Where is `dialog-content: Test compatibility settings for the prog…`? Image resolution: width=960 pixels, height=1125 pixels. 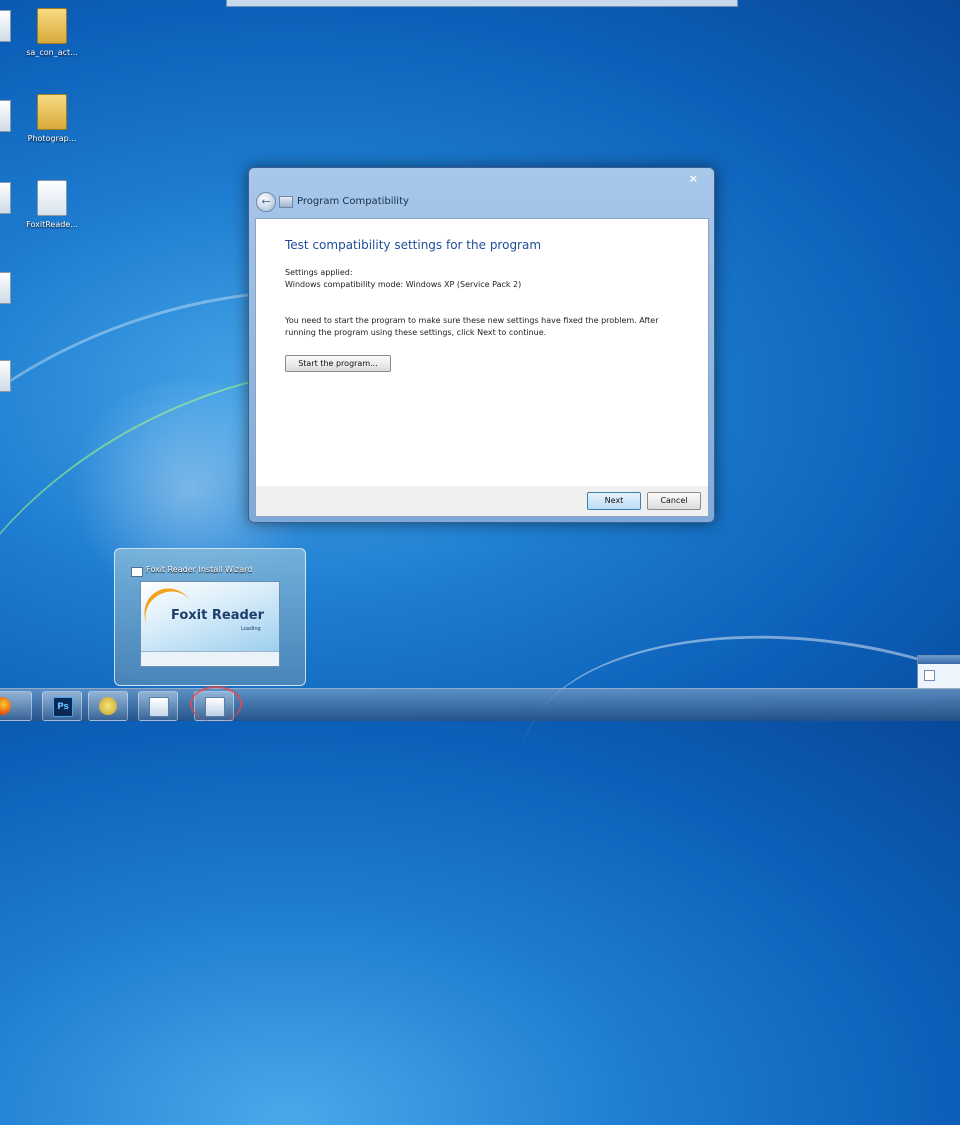 dialog-content: Test compatibility settings for the prog… is located at coordinates (482, 353).